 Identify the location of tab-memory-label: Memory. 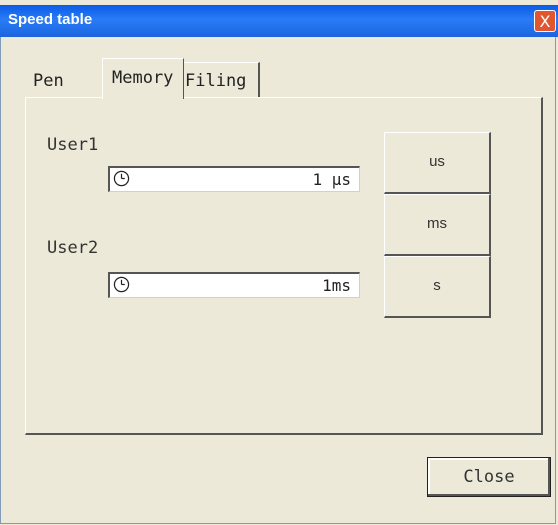
(143, 78).